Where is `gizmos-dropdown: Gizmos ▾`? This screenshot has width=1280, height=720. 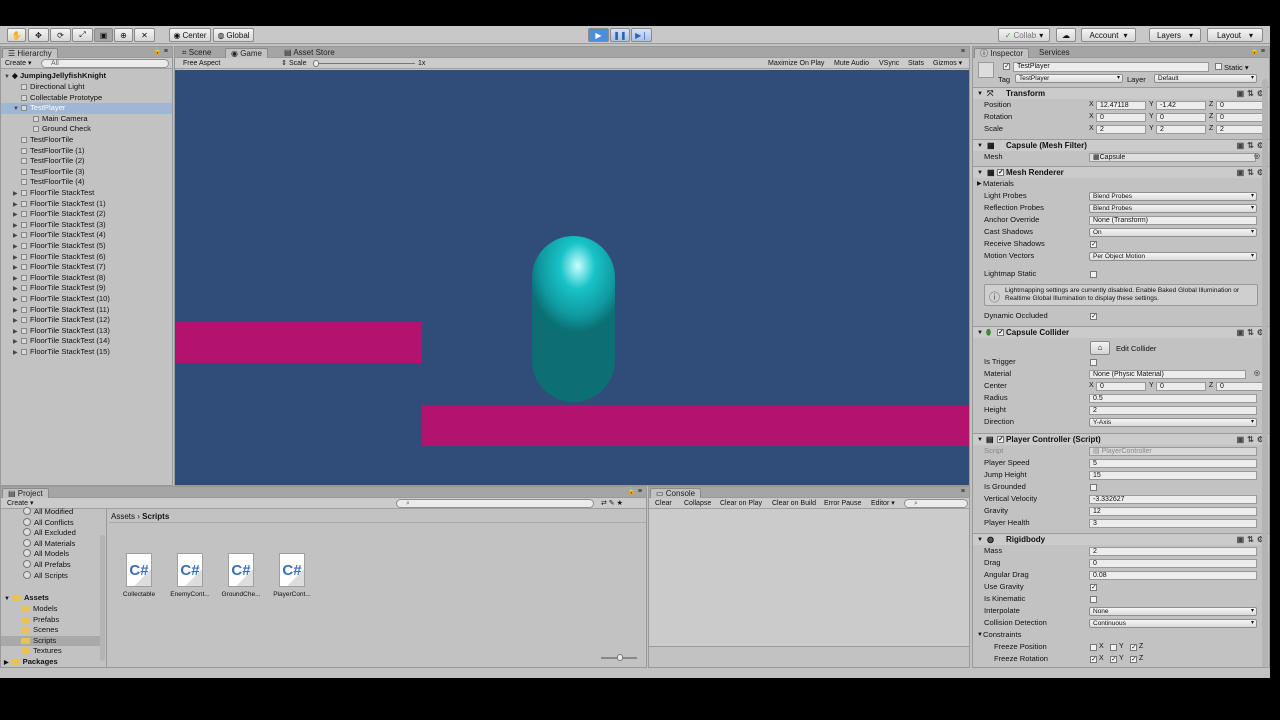
gizmos-dropdown: Gizmos ▾ is located at coordinates (947, 63).